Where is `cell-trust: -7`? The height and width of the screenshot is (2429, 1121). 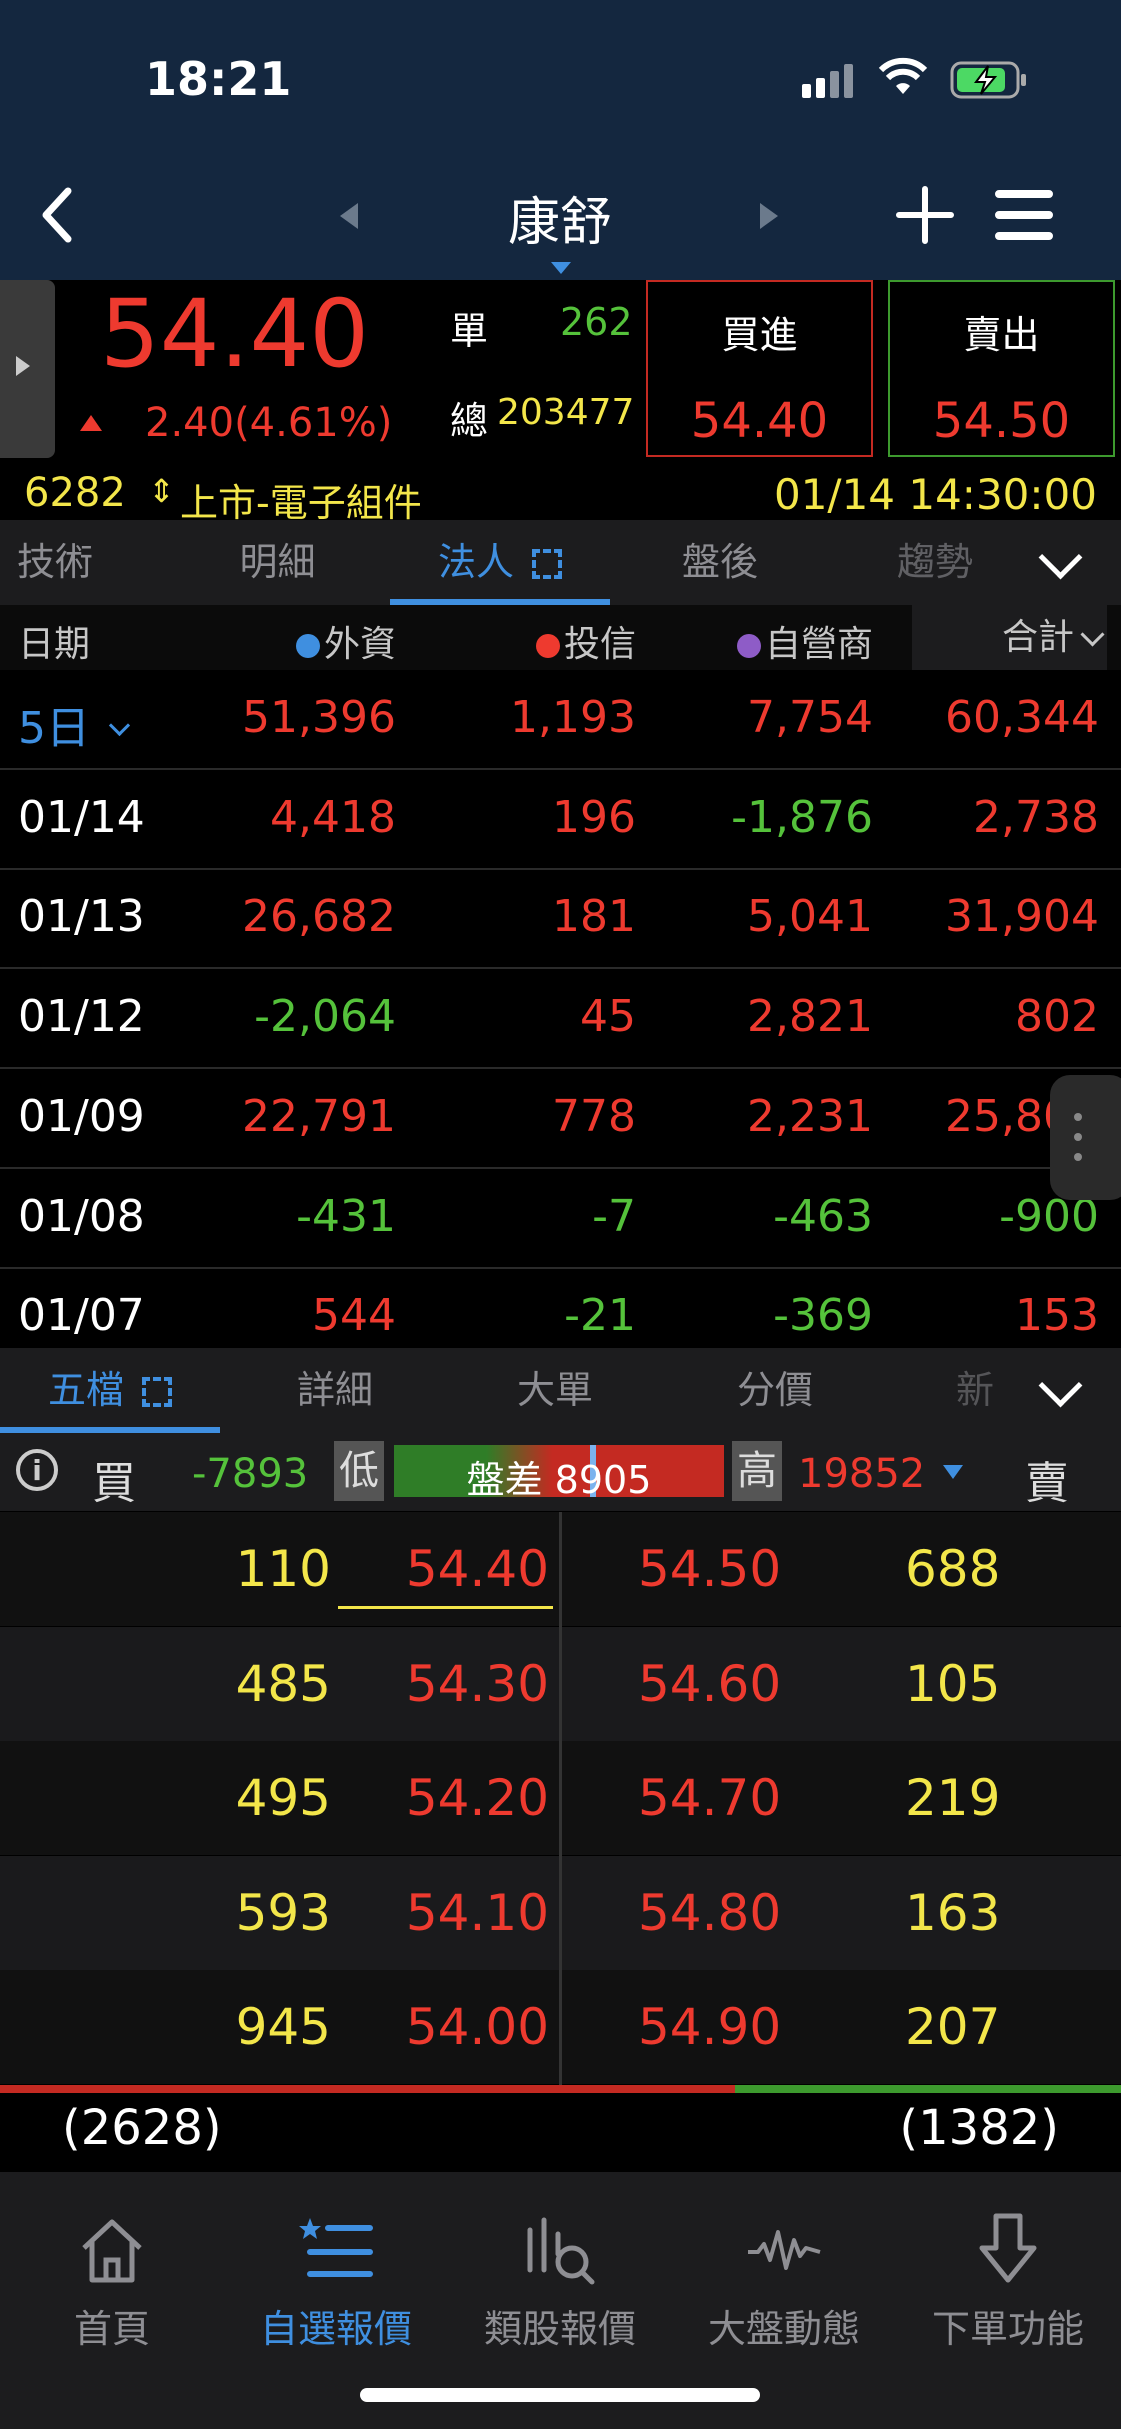
cell-trust: -7 is located at coordinates (614, 1216).